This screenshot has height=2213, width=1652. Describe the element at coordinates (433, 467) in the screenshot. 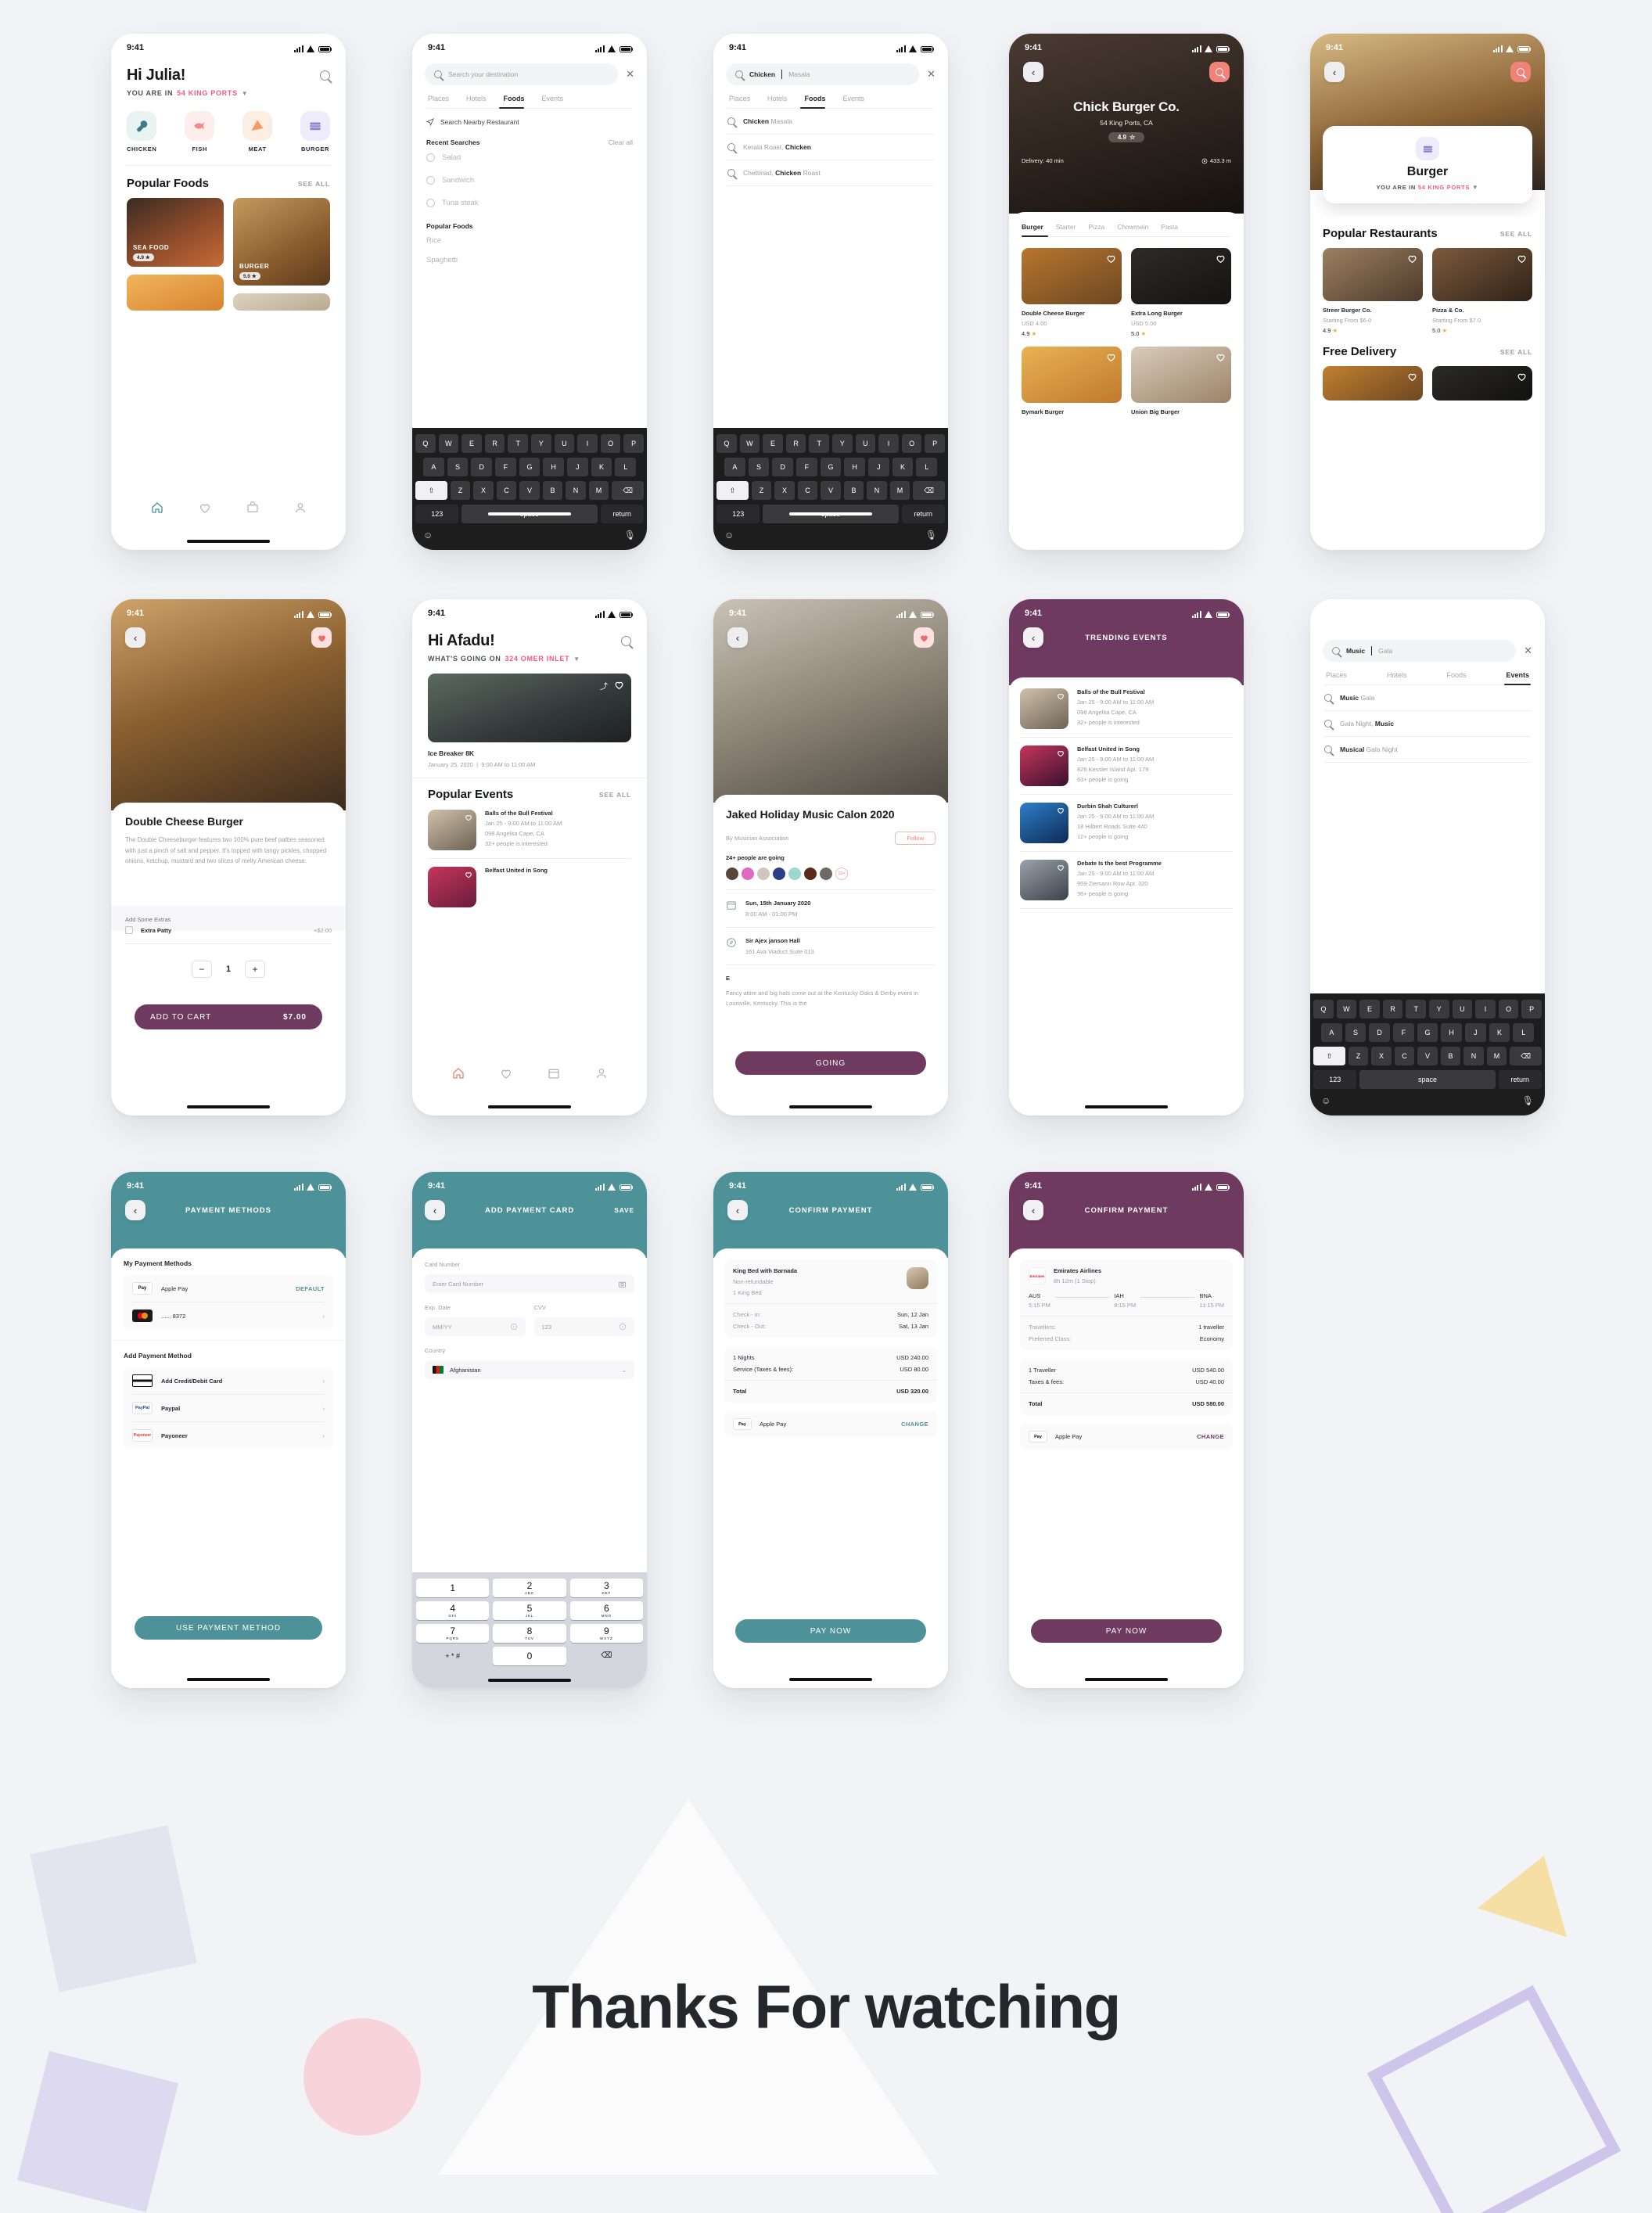

I see `key: A` at that location.